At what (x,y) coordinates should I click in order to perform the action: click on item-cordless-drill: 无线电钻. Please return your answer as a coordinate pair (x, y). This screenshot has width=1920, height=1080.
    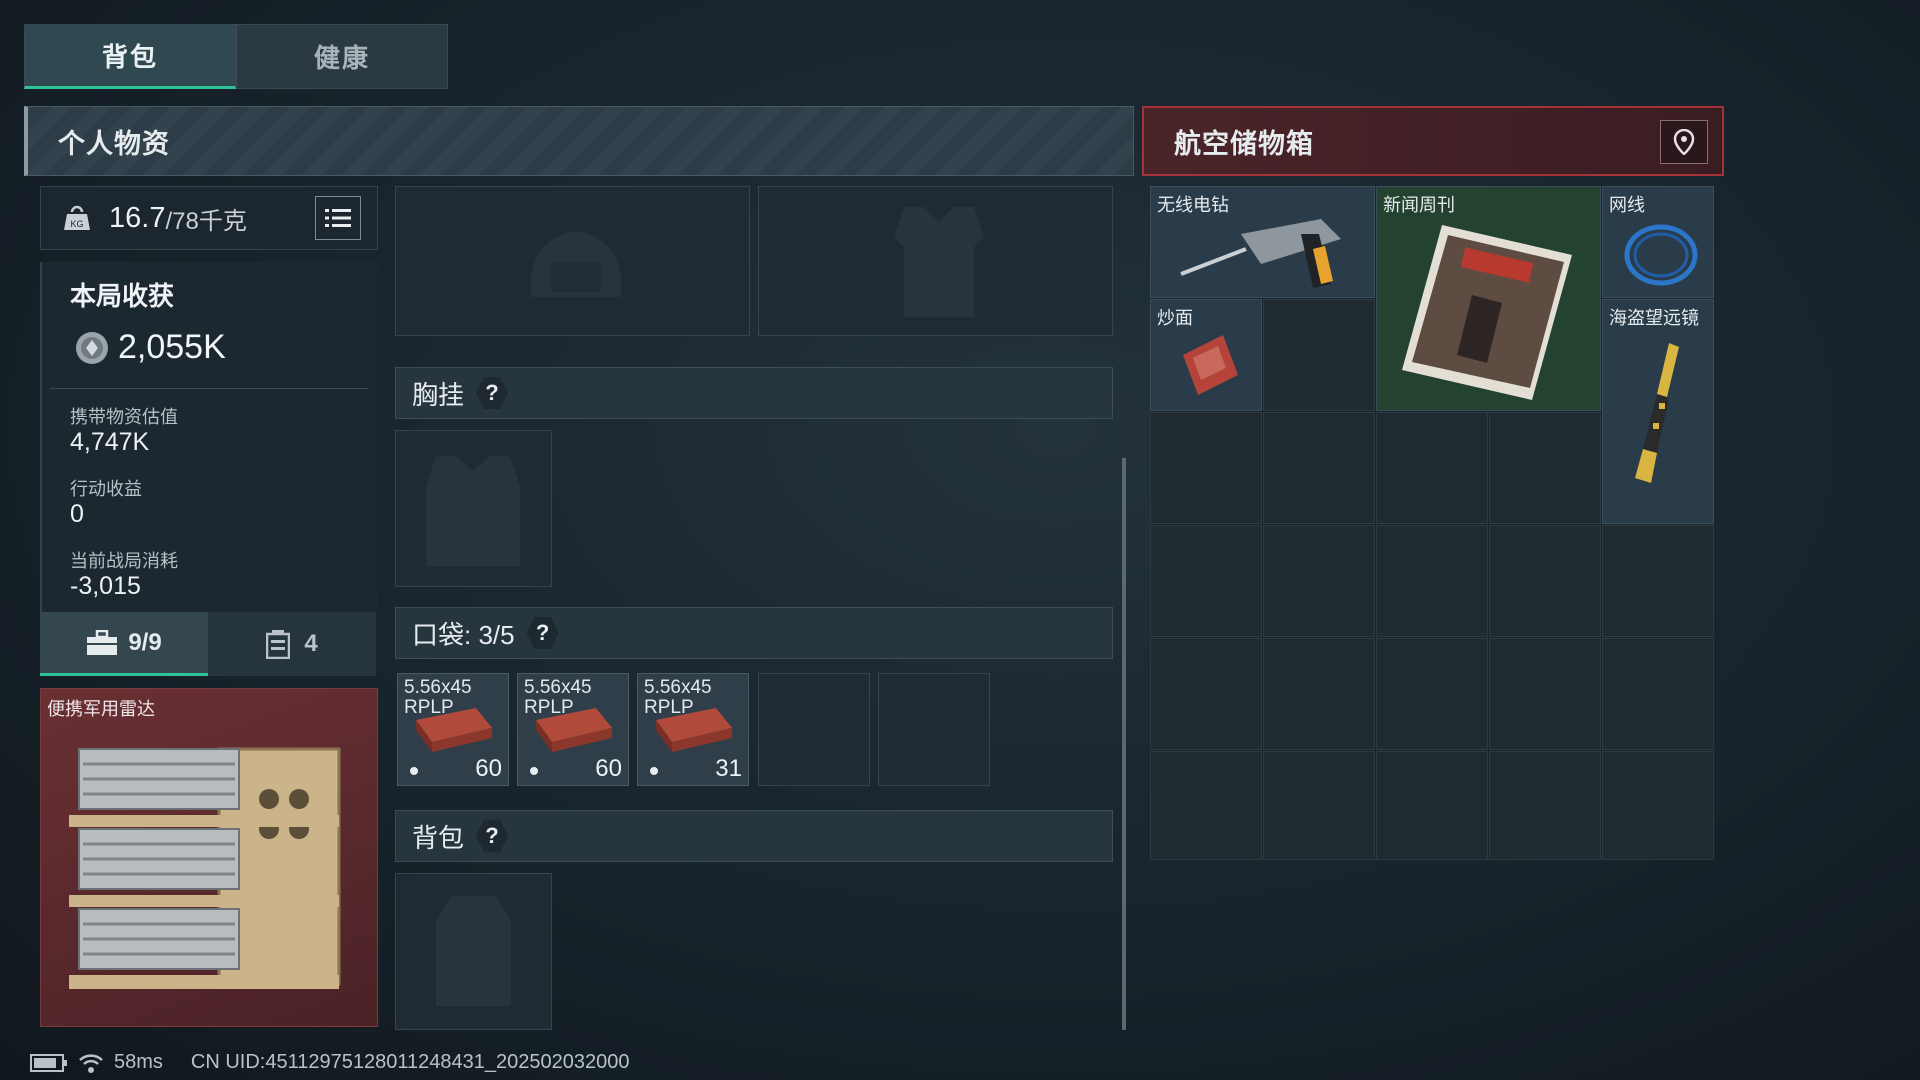
    Looking at the image, I should click on (1262, 242).